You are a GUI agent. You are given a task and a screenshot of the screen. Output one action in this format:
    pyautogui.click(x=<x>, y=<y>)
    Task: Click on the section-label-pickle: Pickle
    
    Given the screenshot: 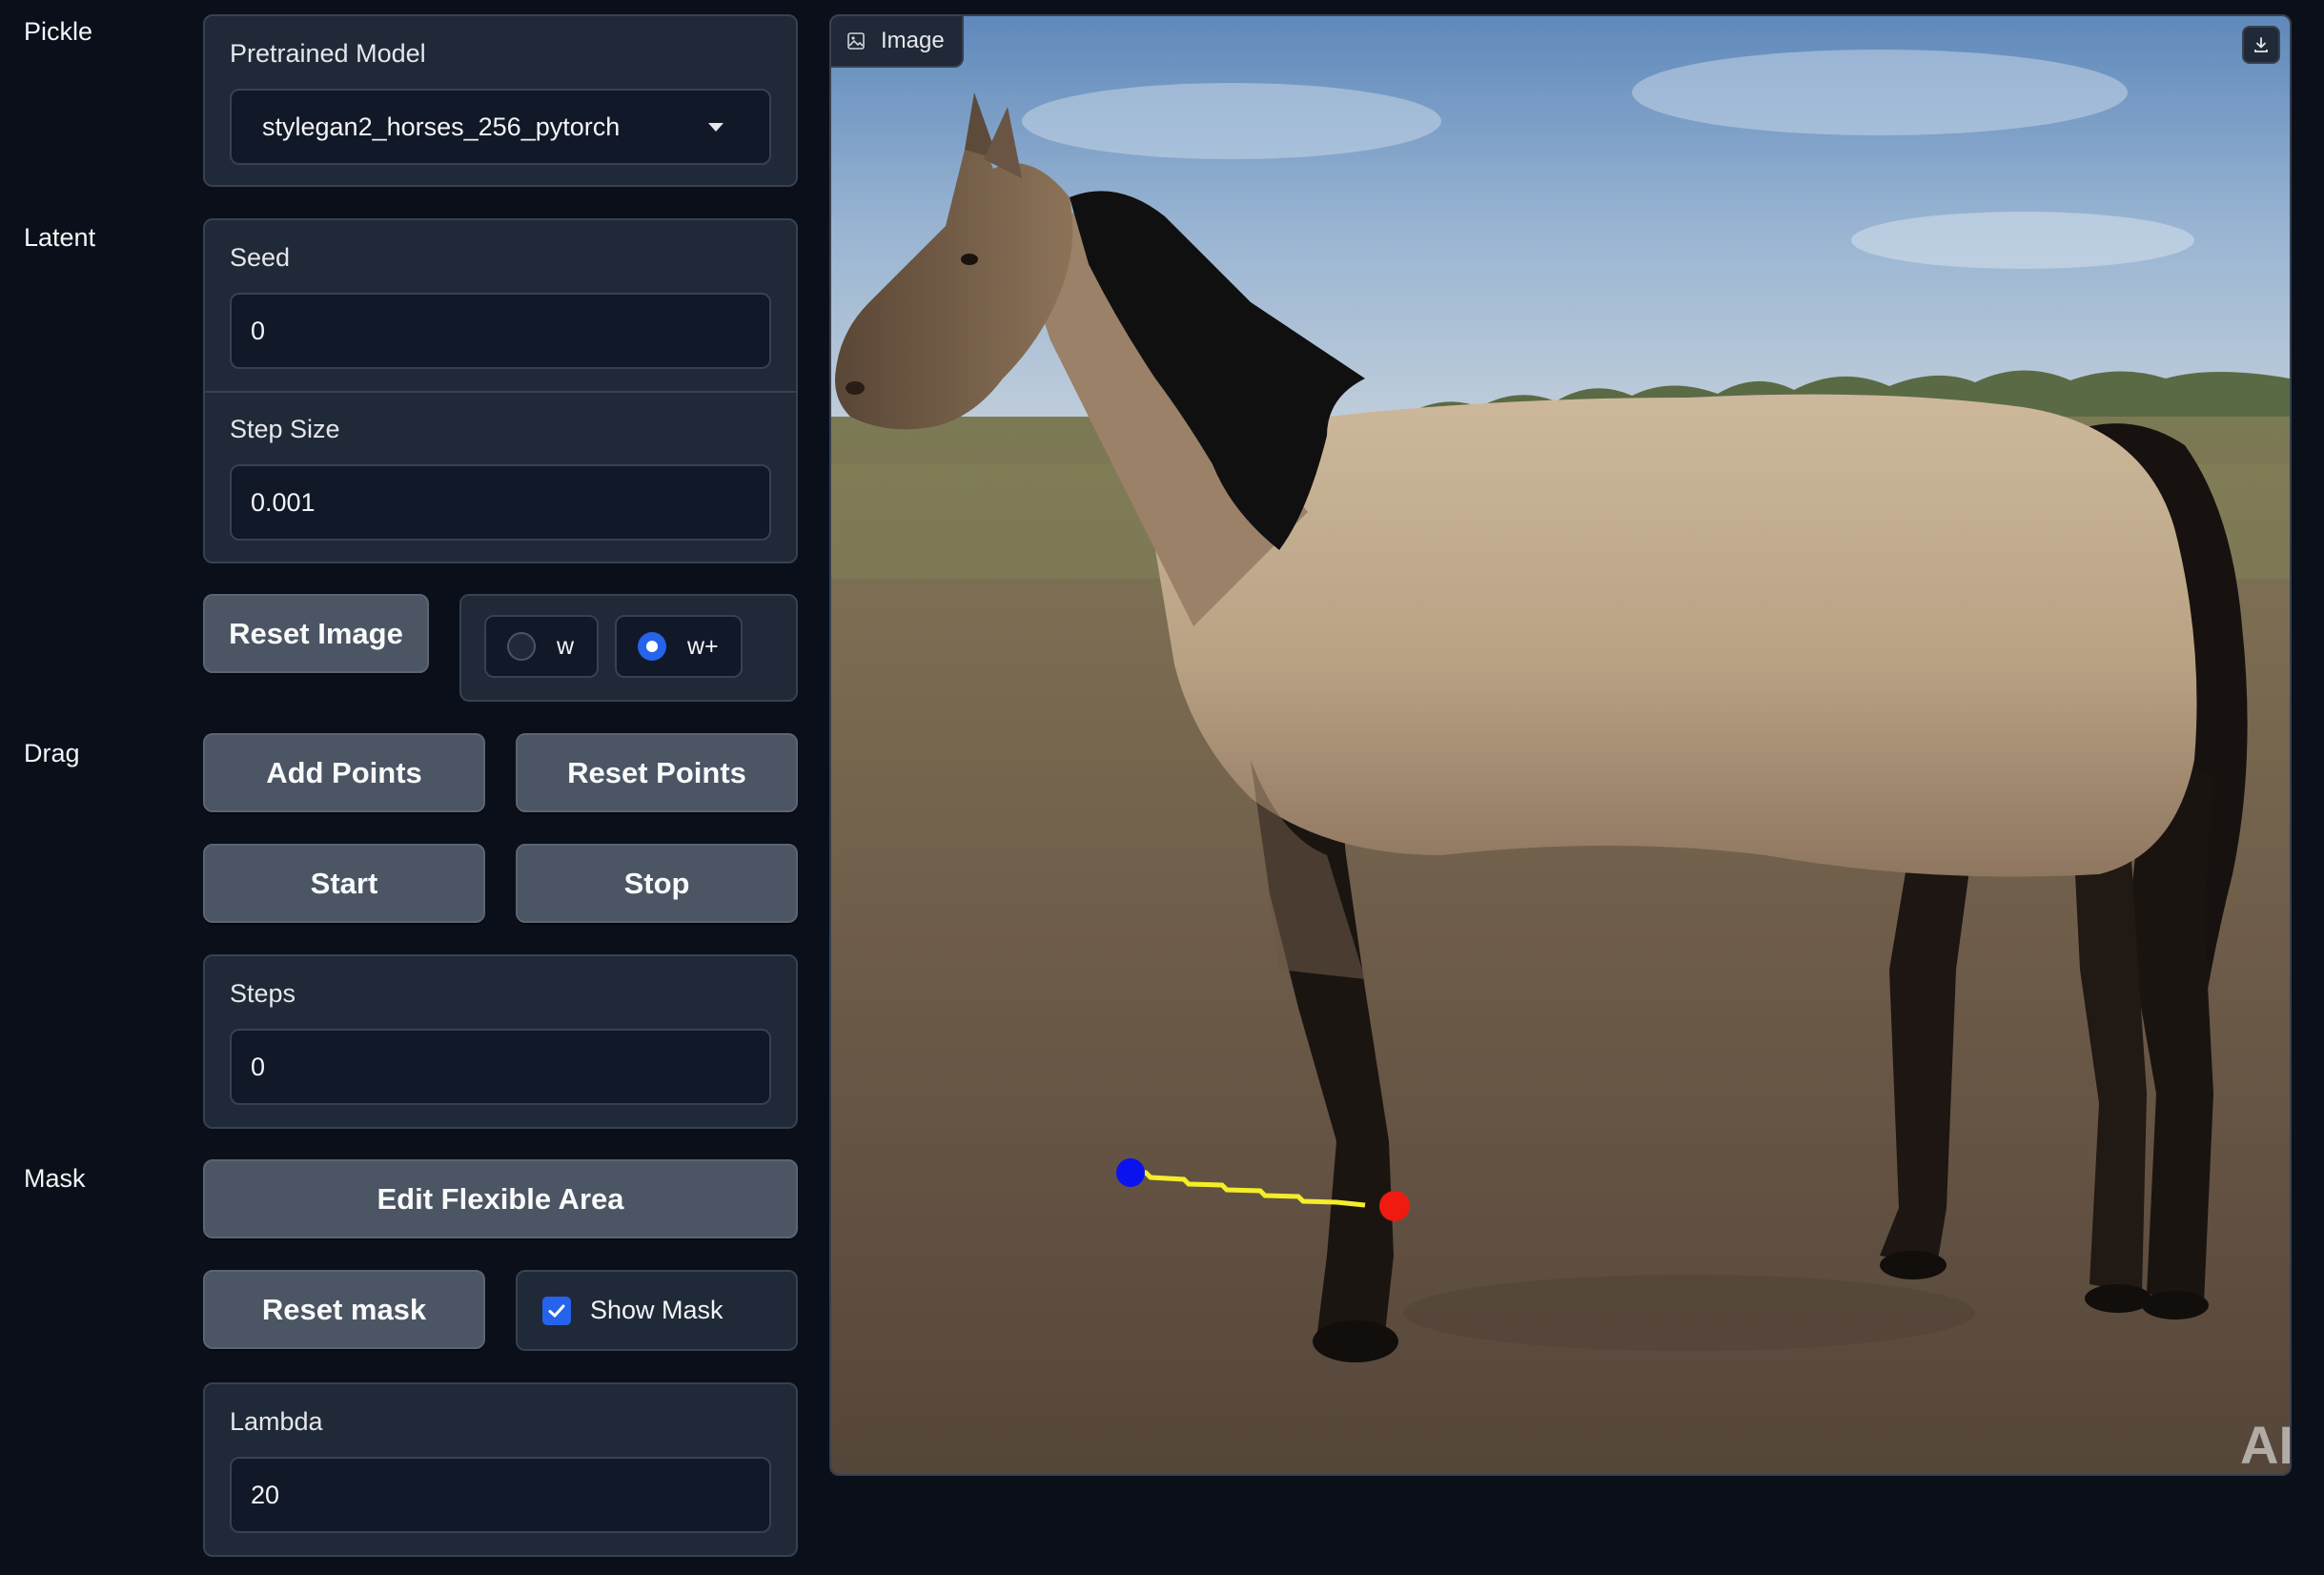 What is the action you would take?
    pyautogui.click(x=58, y=32)
    